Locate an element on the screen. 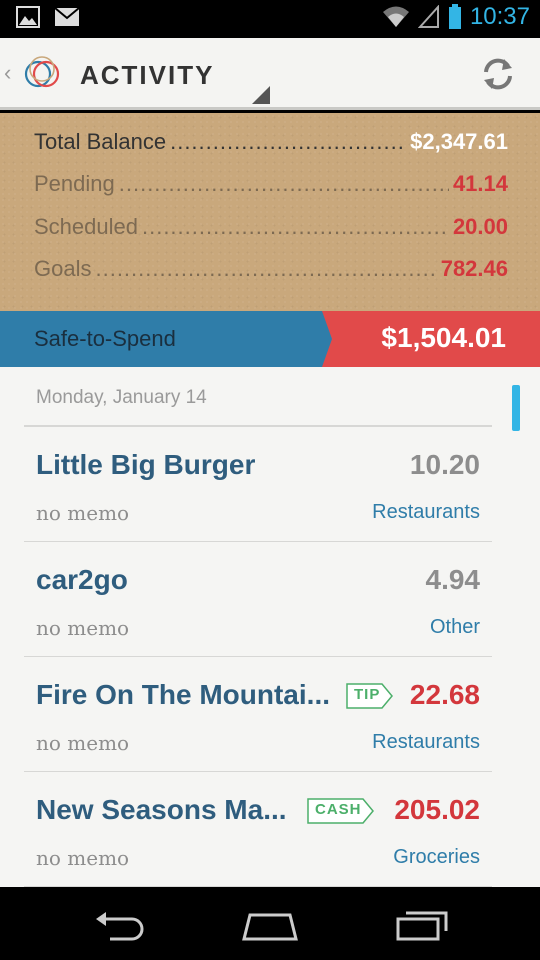  total-balance-value: $2,347.61 is located at coordinates (459, 141).